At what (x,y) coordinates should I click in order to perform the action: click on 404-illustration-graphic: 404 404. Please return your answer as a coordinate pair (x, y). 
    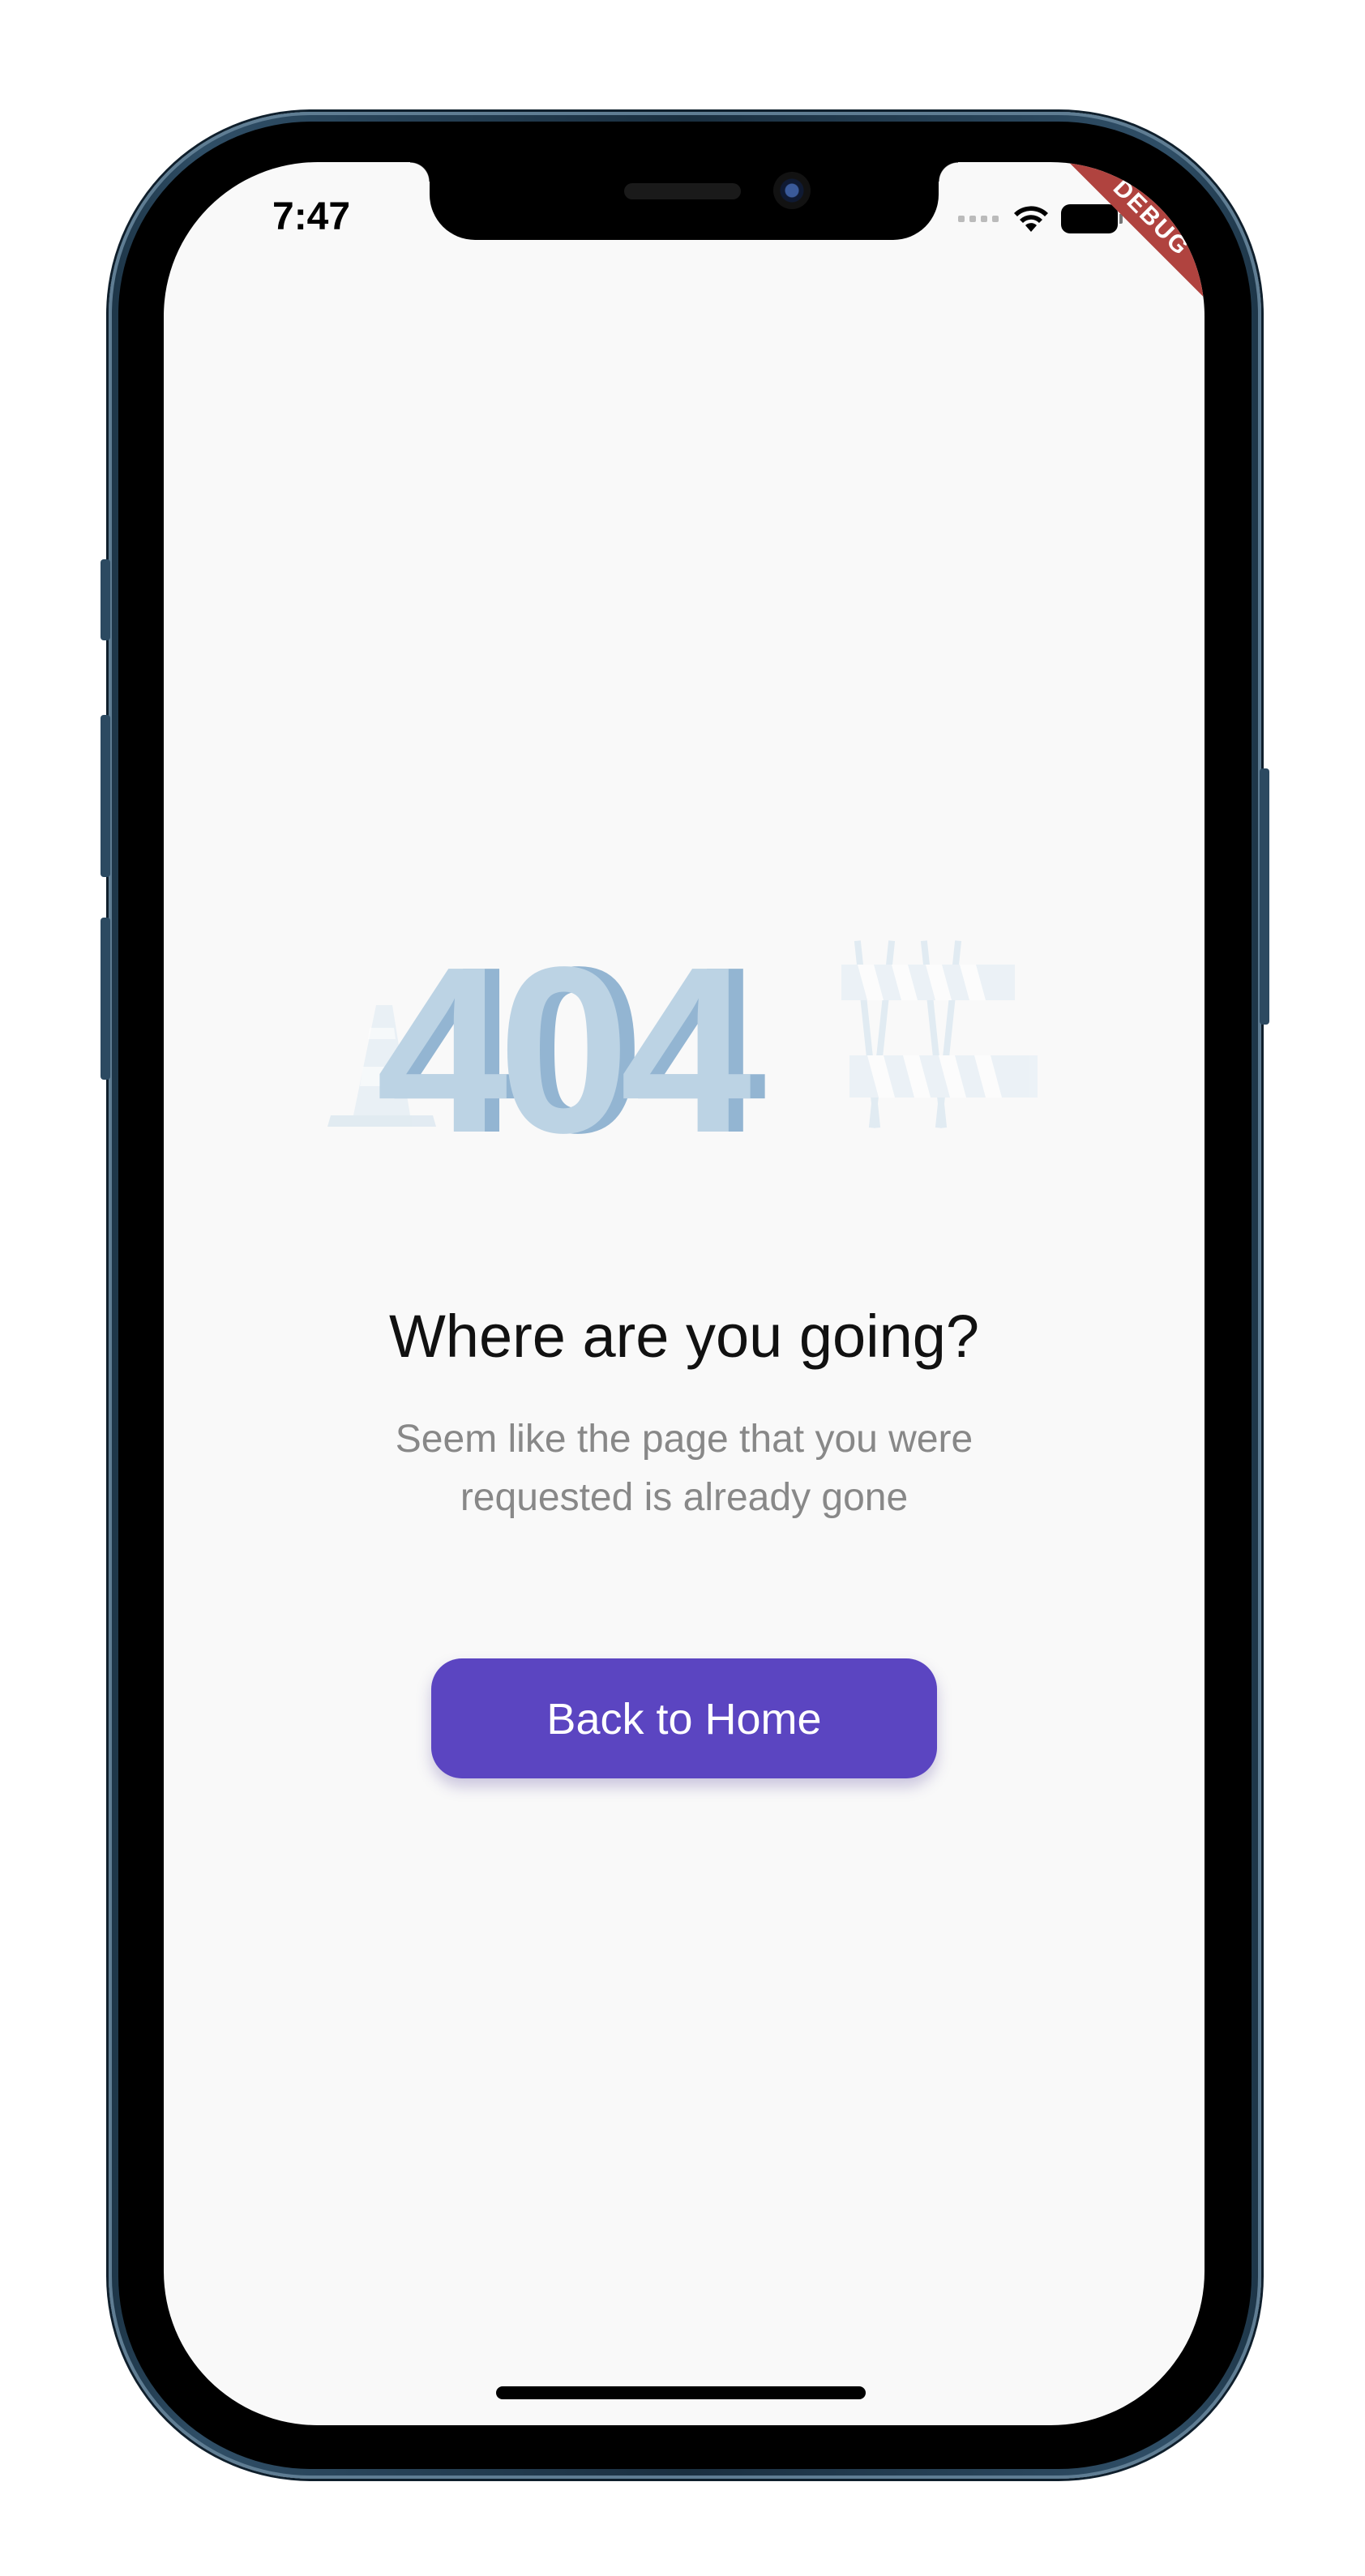
    Looking at the image, I should click on (682, 1034).